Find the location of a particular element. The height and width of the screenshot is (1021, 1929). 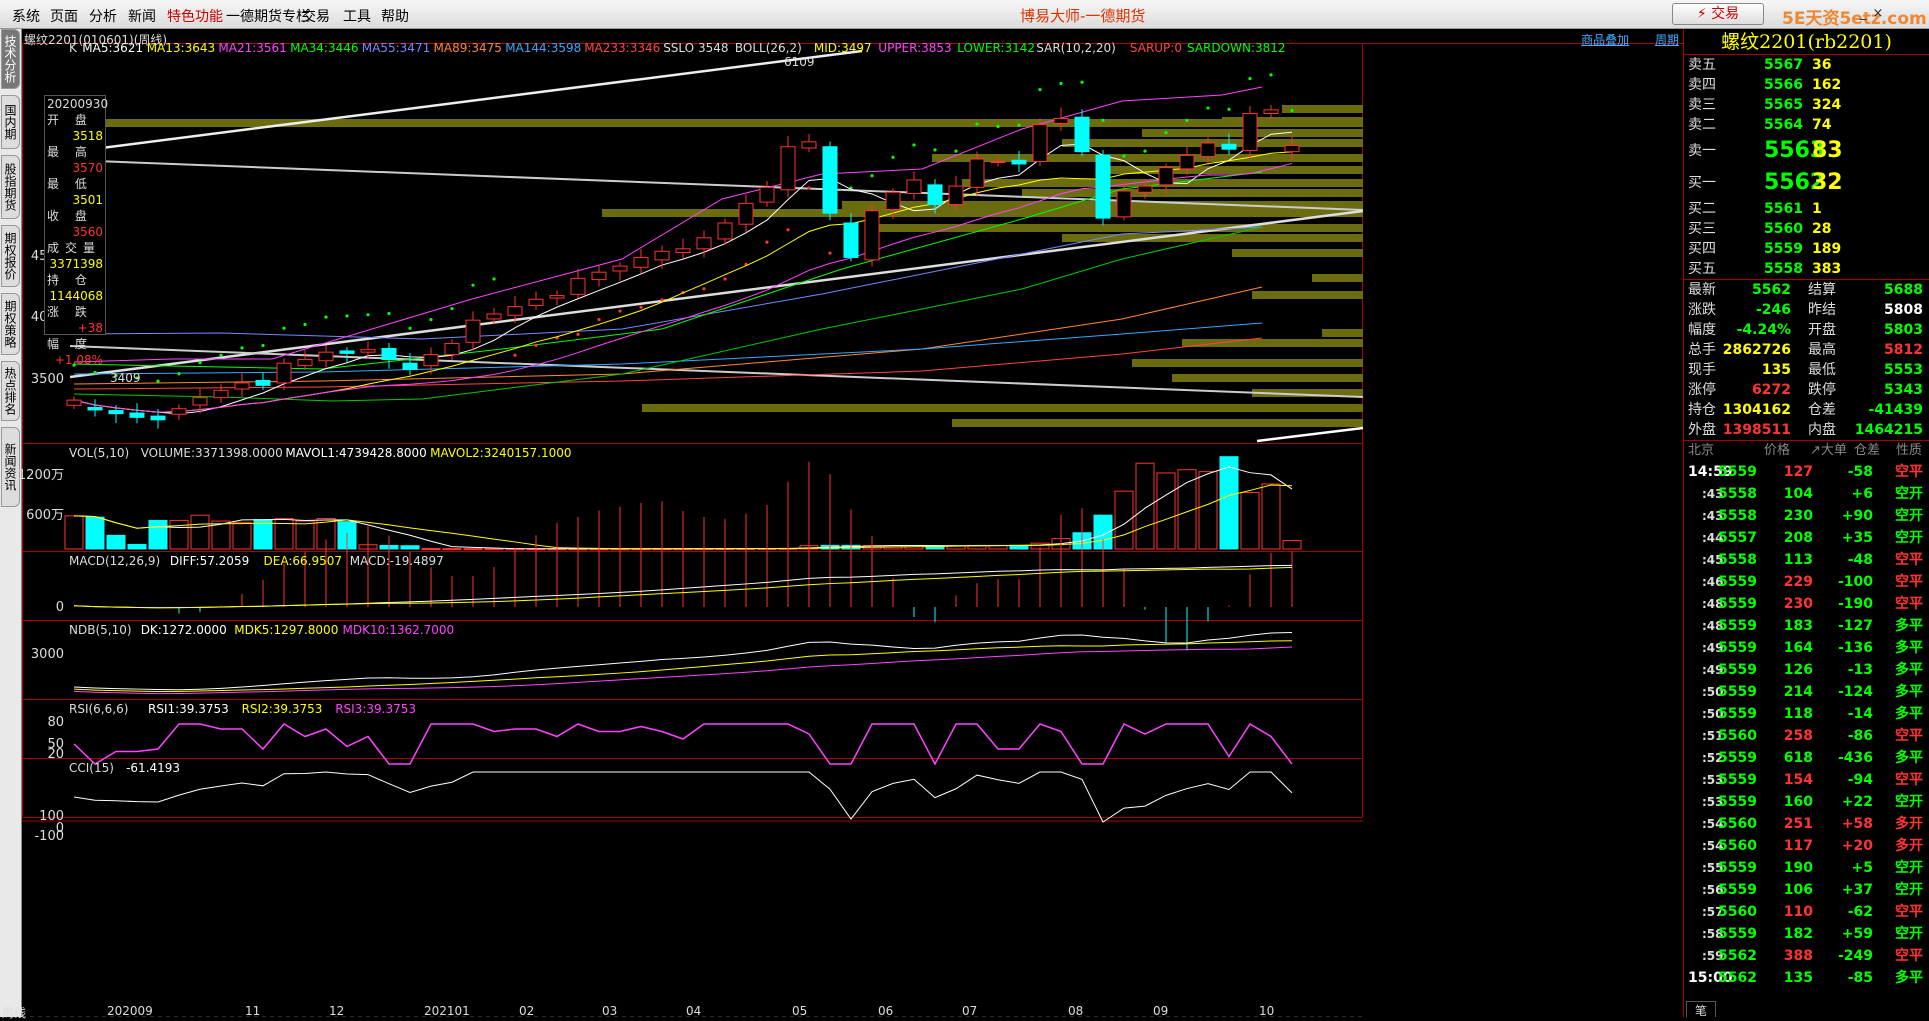

ask-row: 卖三 5565 324 is located at coordinates (1806, 105).